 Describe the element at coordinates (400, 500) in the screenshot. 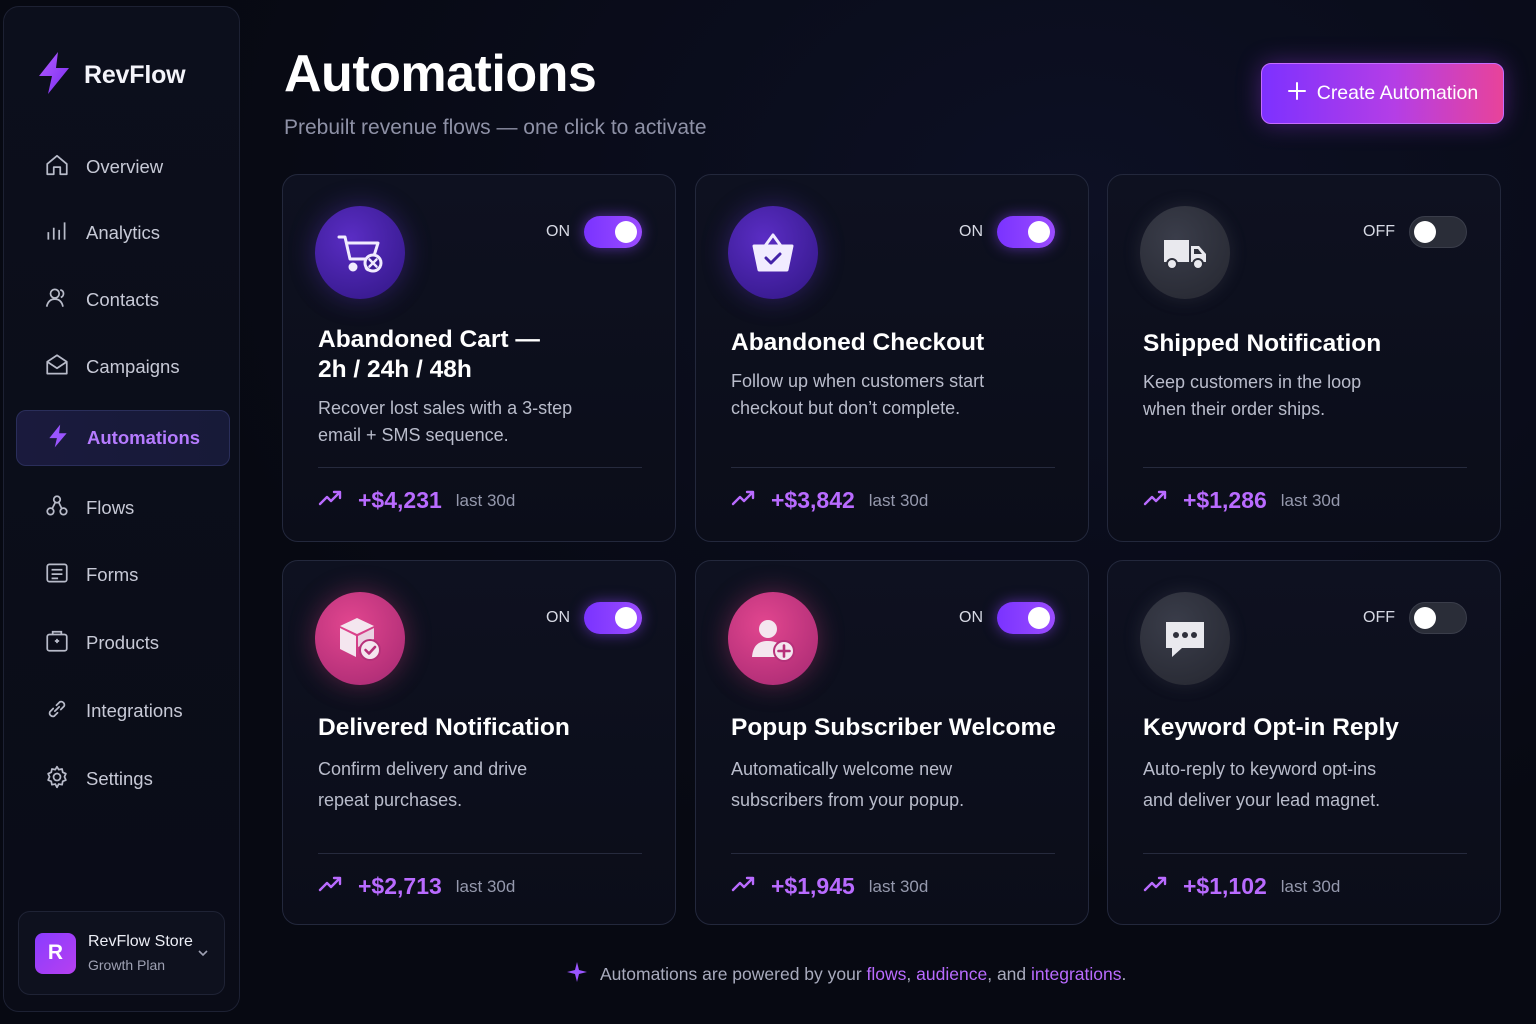

I see `revenue-value: +$4,231` at that location.